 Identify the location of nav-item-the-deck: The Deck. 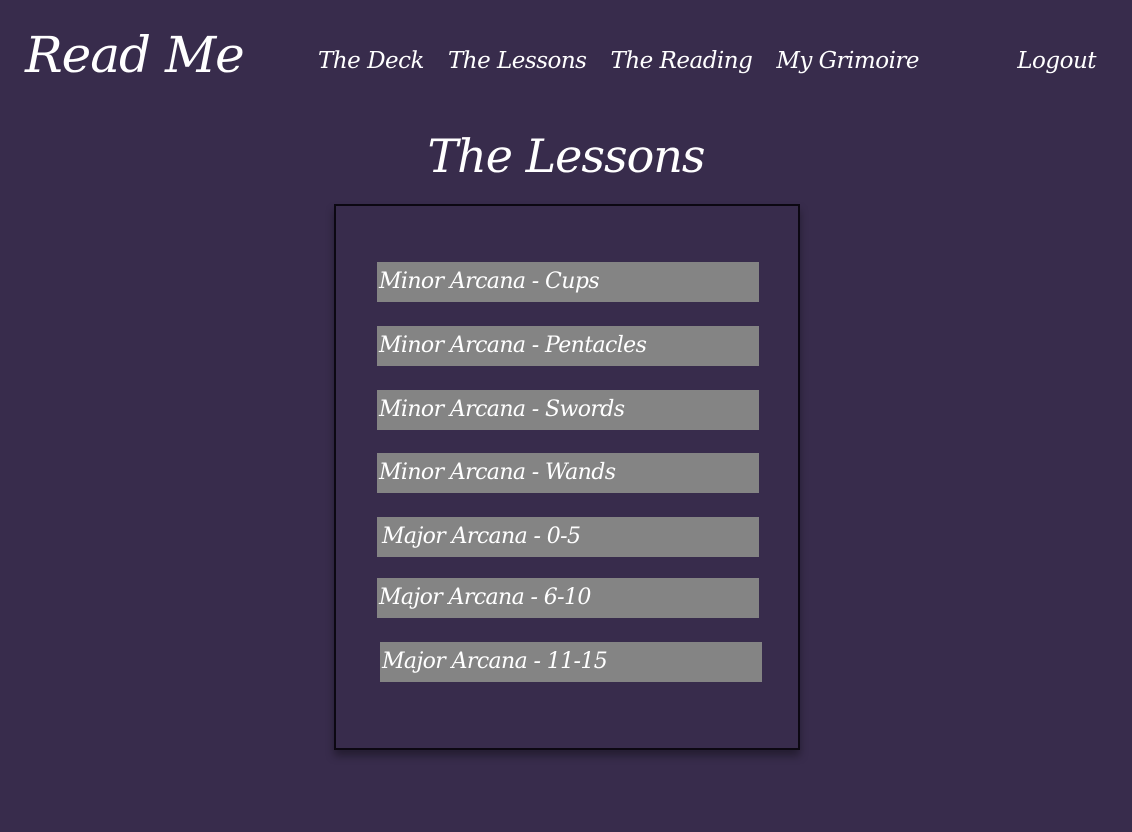
(371, 61).